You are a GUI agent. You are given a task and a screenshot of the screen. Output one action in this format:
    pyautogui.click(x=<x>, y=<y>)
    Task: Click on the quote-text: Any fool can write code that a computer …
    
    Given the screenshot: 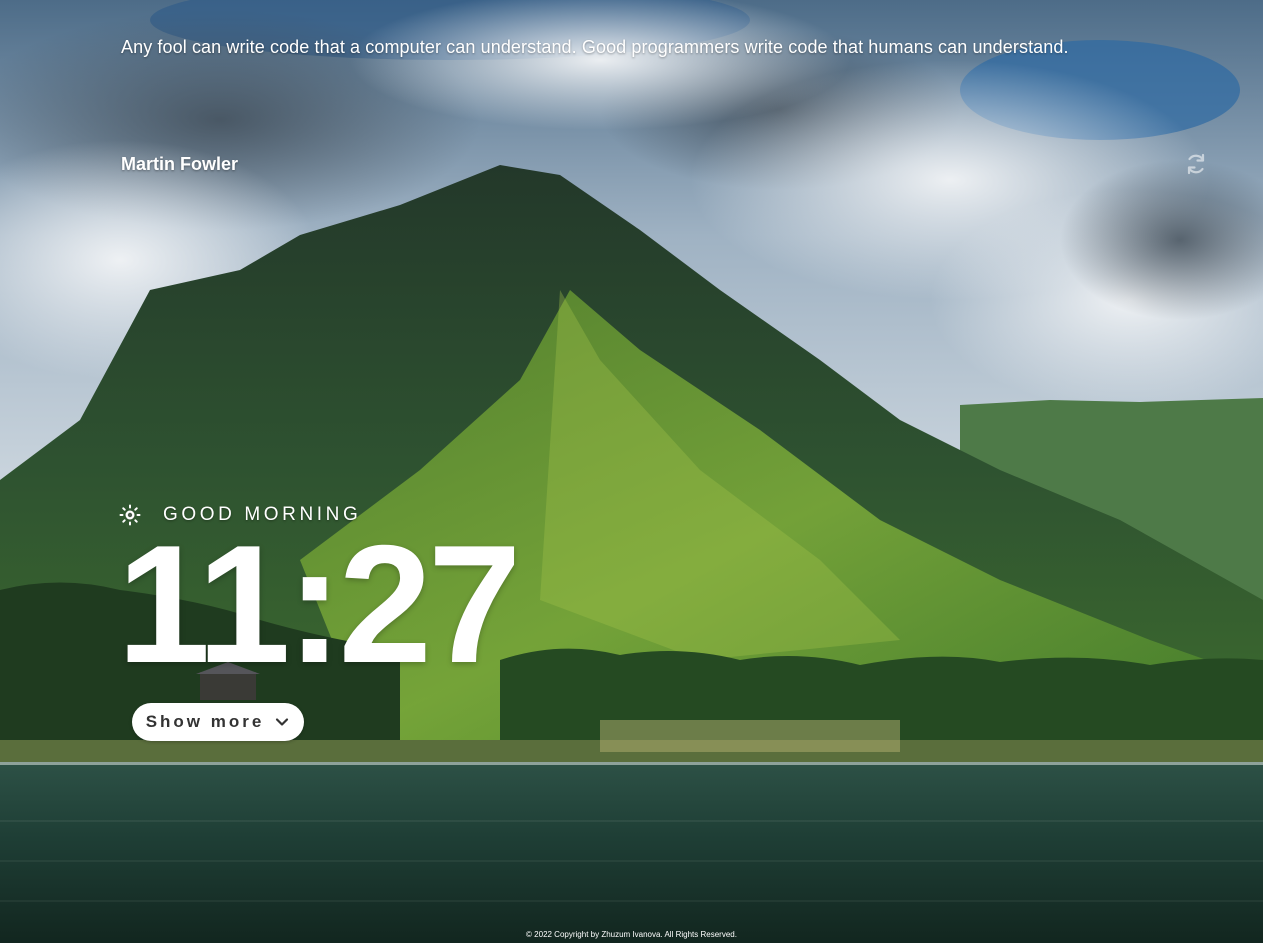 What is the action you would take?
    pyautogui.click(x=595, y=47)
    